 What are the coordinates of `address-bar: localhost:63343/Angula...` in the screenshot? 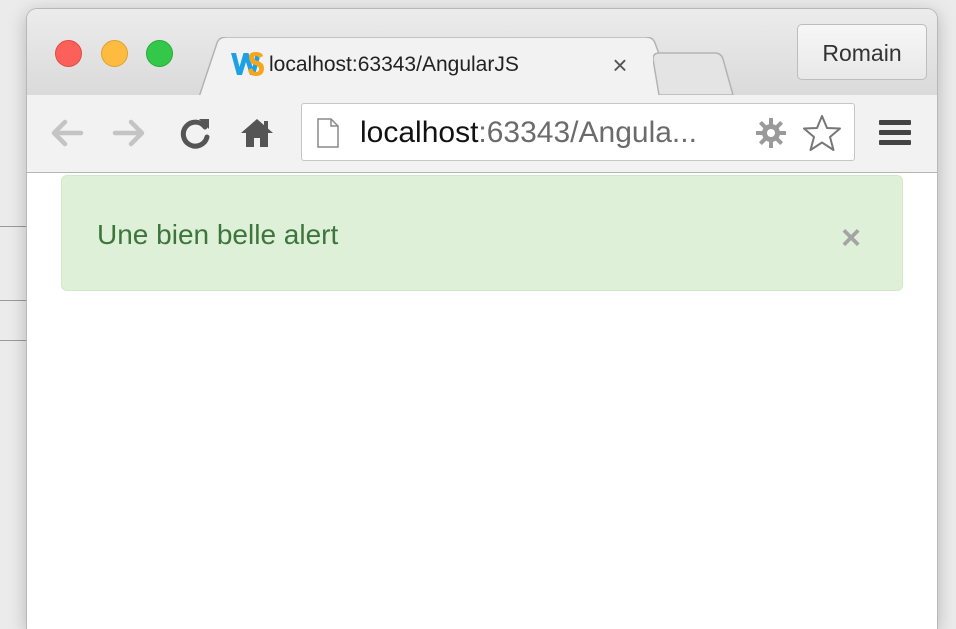 It's located at (578, 132).